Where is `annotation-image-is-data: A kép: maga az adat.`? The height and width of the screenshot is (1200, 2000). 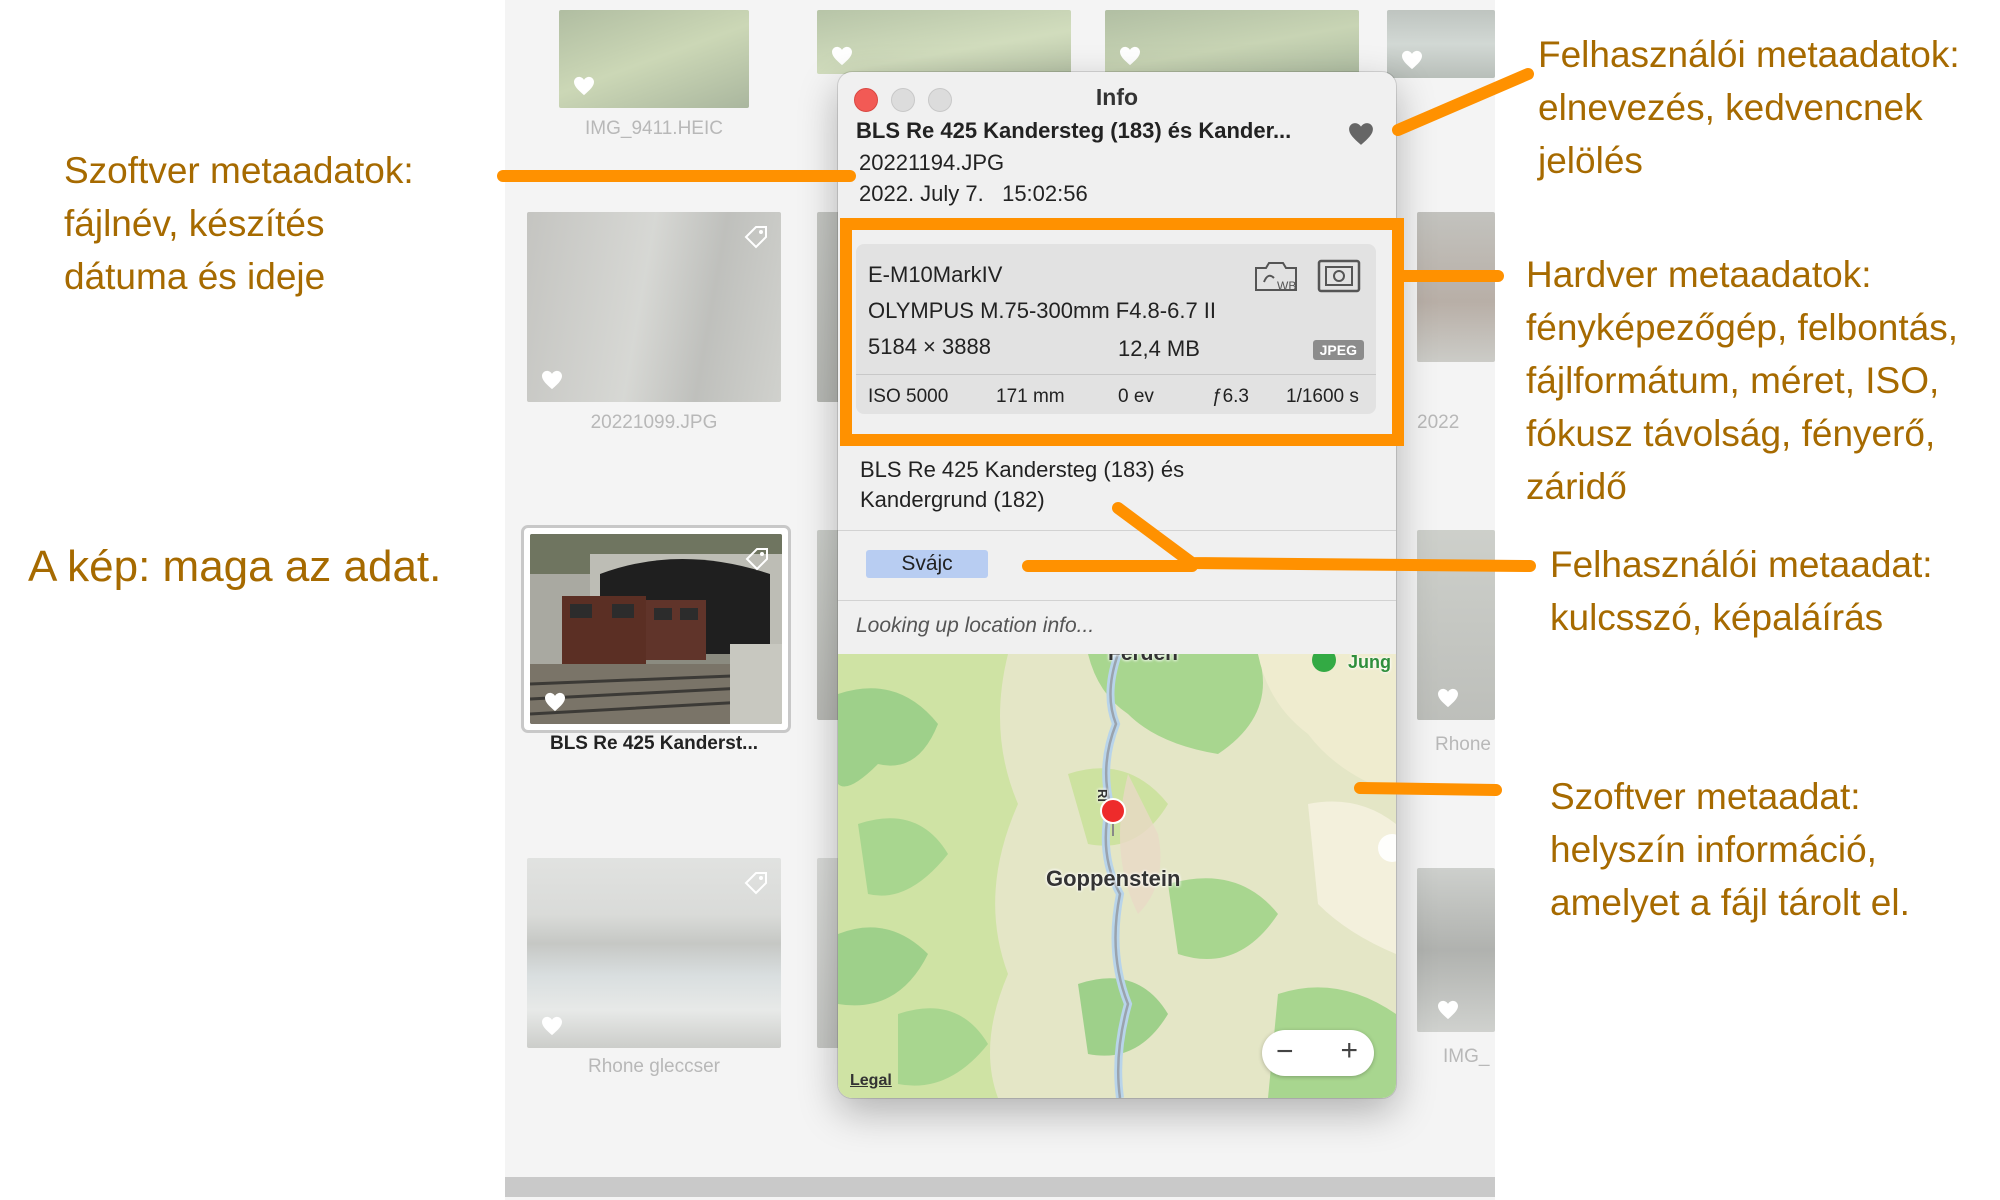 annotation-image-is-data: A kép: maga az adat. is located at coordinates (235, 566).